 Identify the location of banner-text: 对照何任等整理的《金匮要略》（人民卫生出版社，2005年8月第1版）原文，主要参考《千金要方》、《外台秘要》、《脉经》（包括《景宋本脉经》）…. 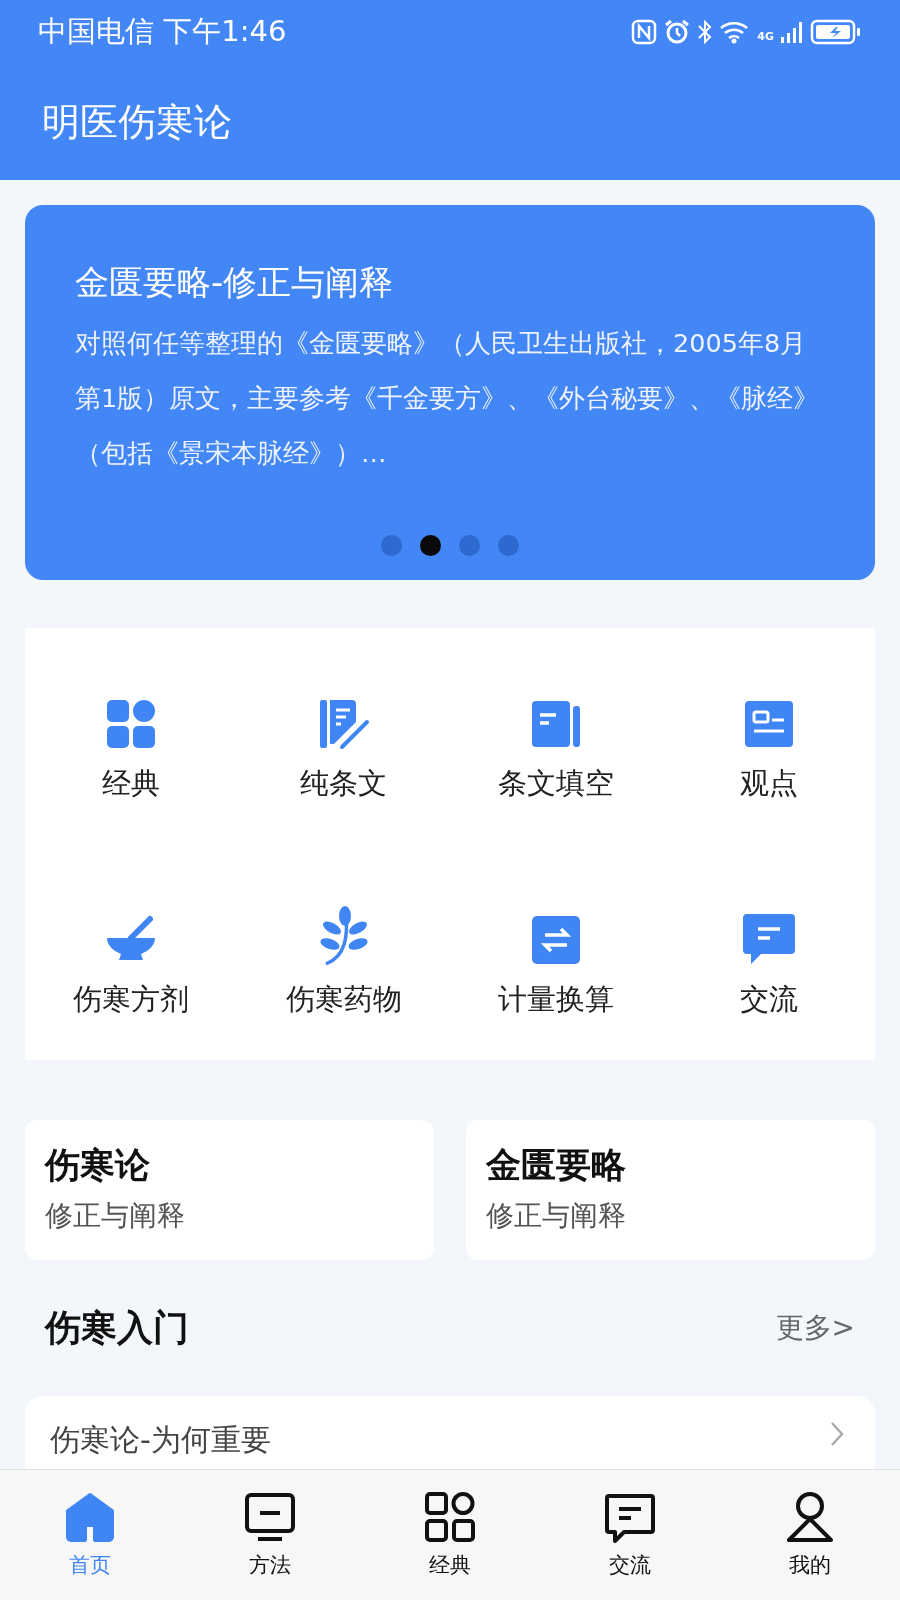
(448, 398).